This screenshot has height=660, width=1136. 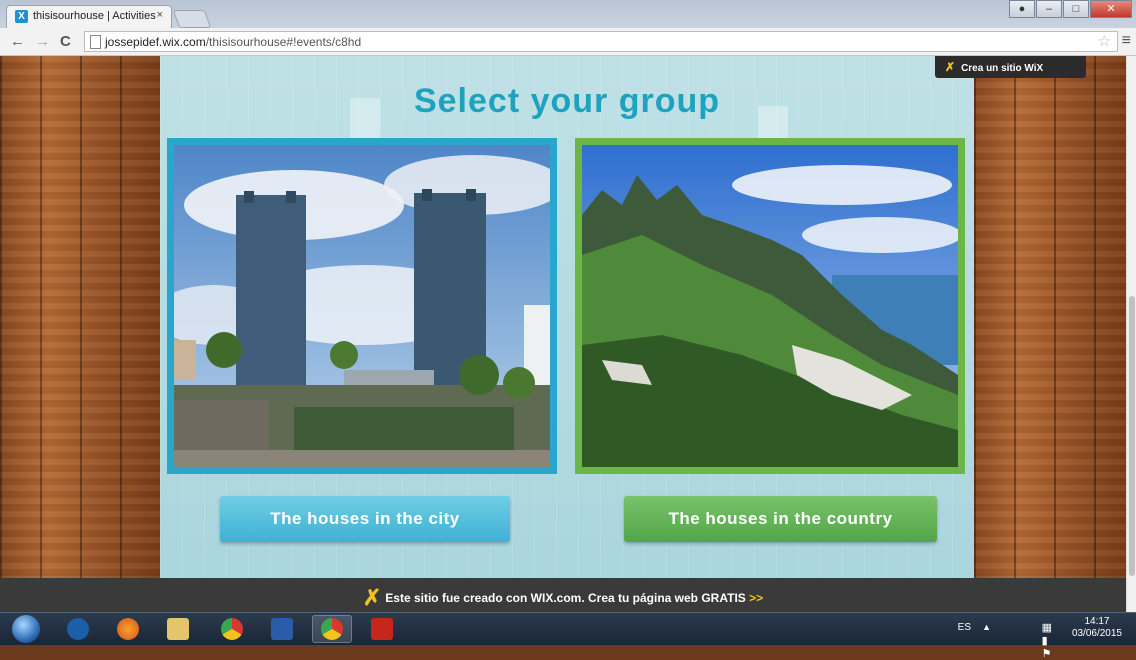 I want to click on page-title: Select your group, so click(x=567, y=101).